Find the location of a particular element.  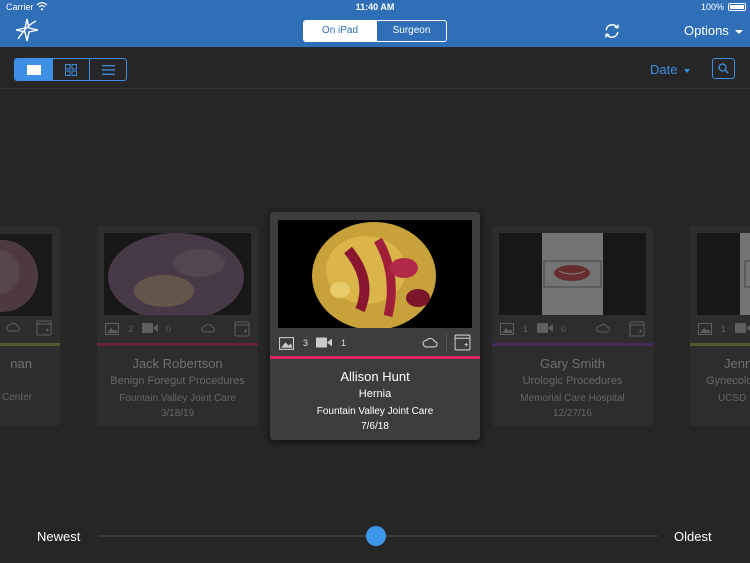

patient-name: Jack Robertson is located at coordinates (177, 363).